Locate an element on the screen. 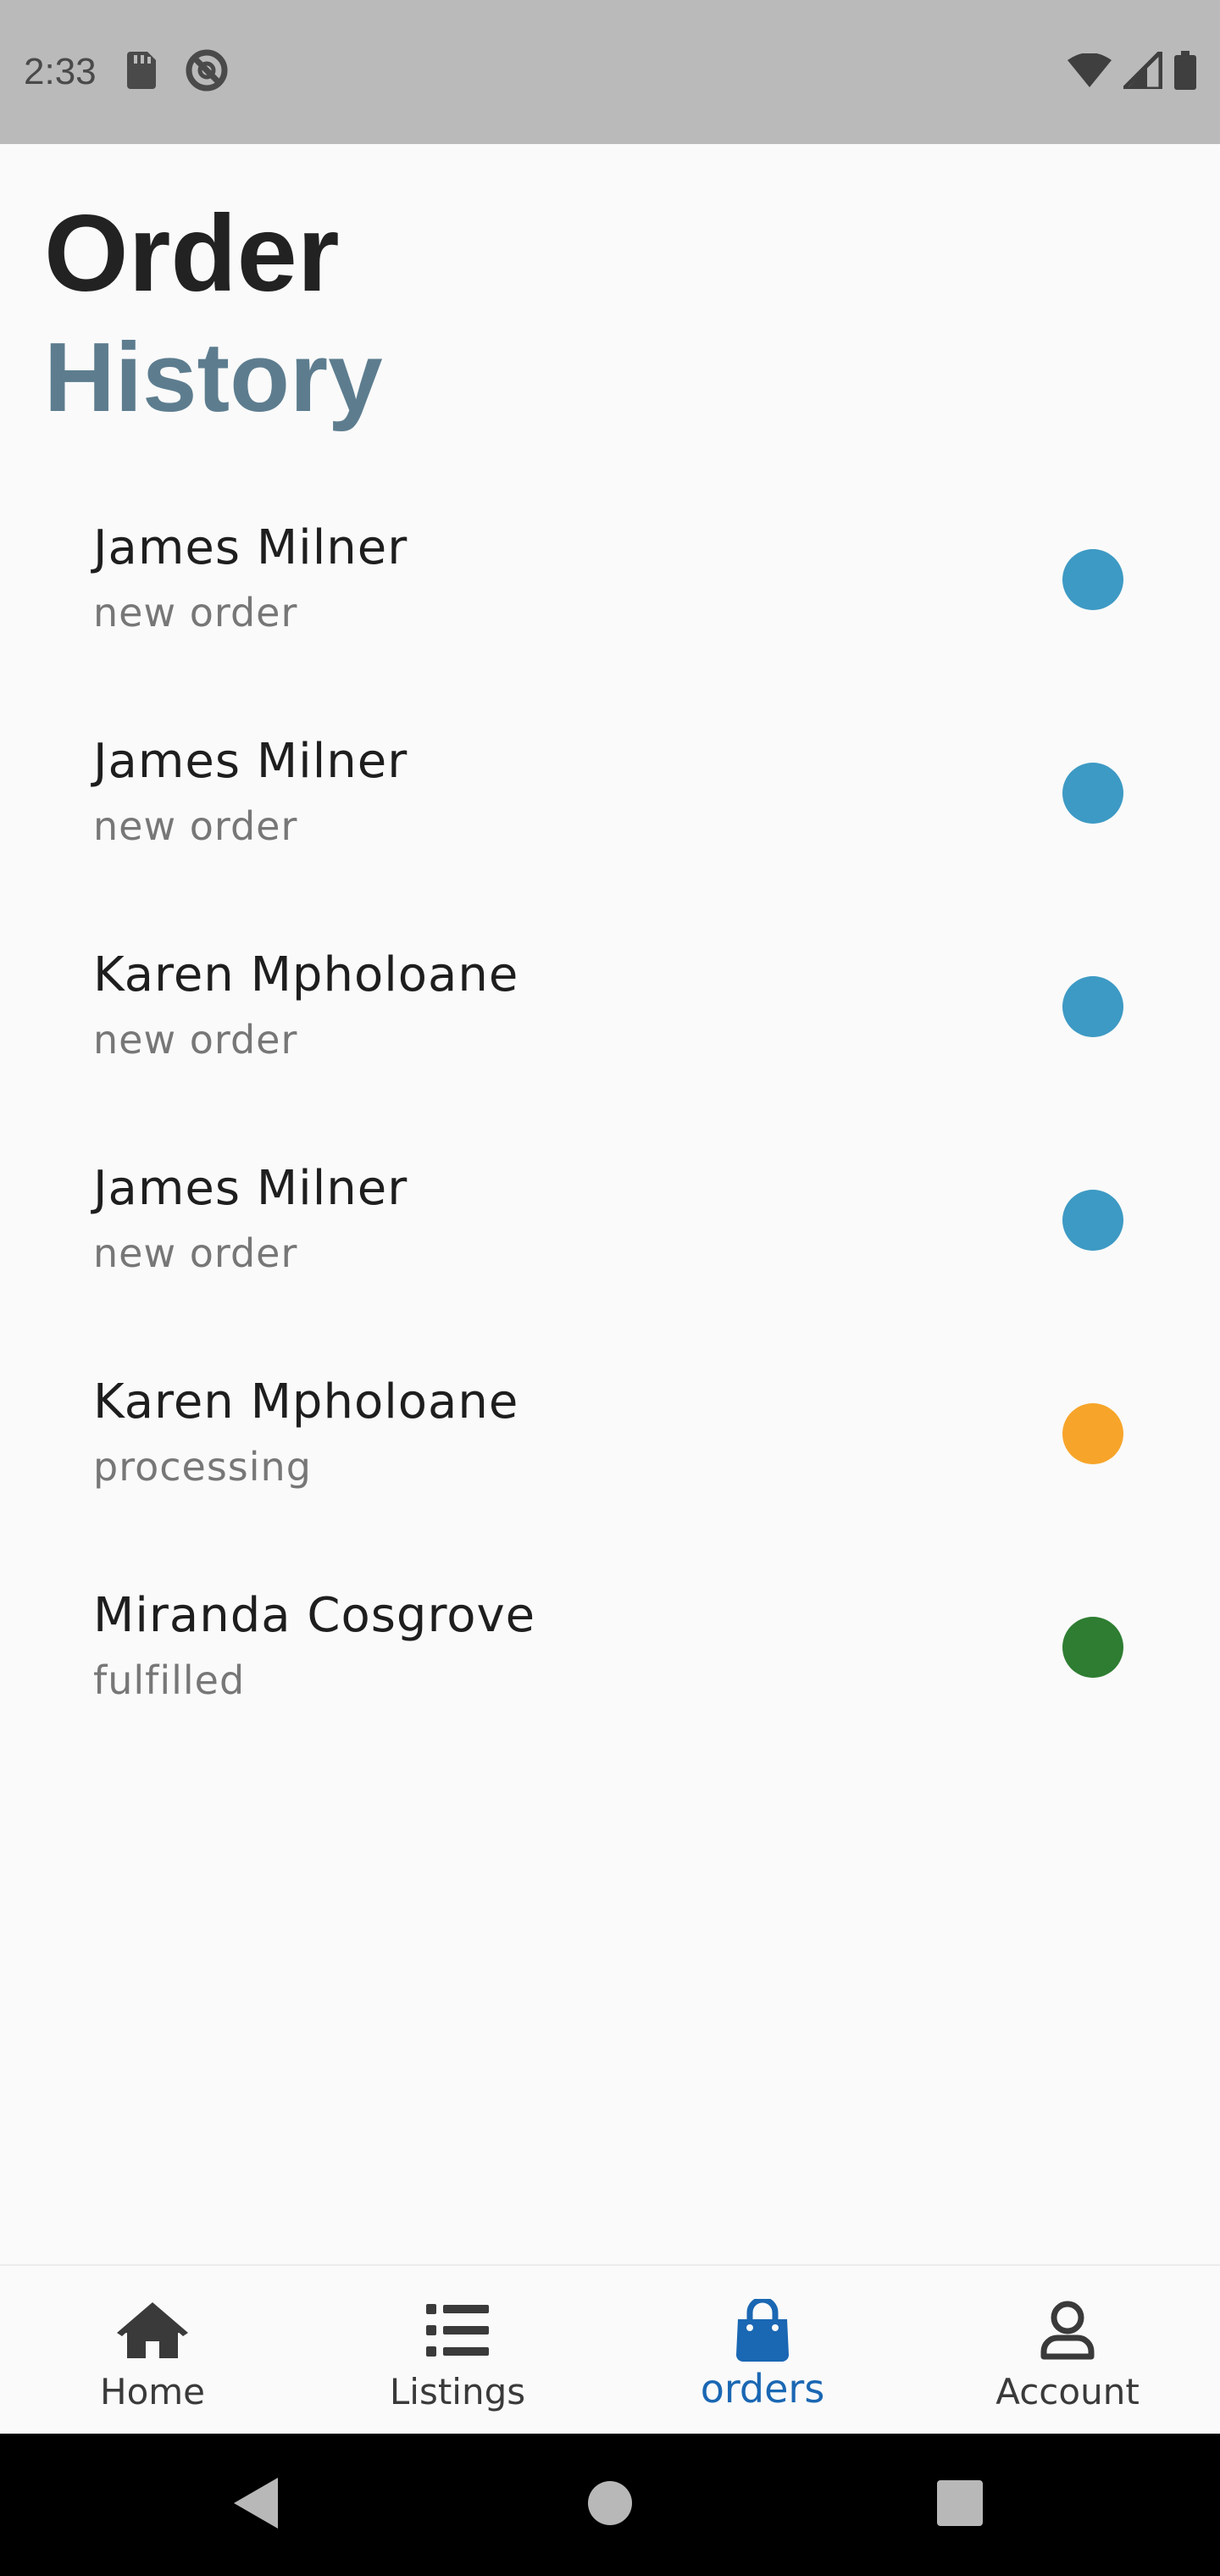 This screenshot has width=1220, height=2576. home-icon is located at coordinates (152, 2330).